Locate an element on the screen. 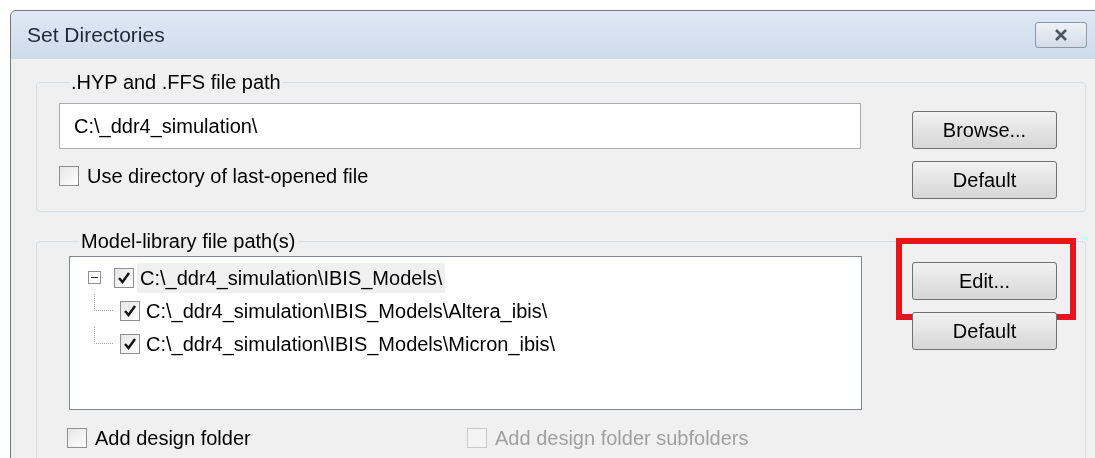  tree-item: C:\_ddr4_simulation\IBIS_Models\ is located at coordinates (291, 277).